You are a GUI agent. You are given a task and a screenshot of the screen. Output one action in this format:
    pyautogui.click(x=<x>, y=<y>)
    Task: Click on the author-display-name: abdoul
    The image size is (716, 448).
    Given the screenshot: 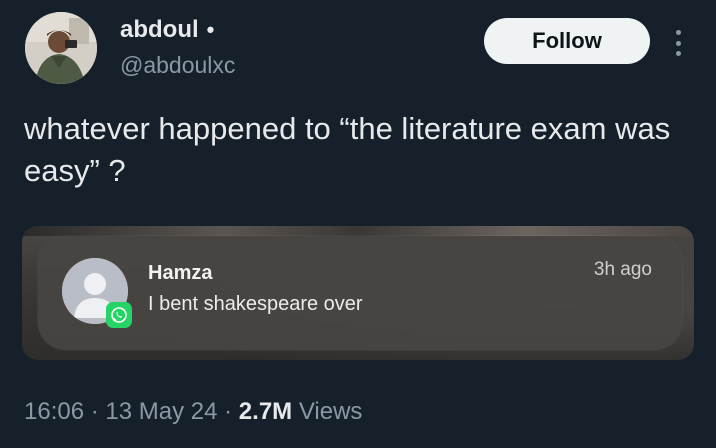 What is the action you would take?
    pyautogui.click(x=159, y=30)
    